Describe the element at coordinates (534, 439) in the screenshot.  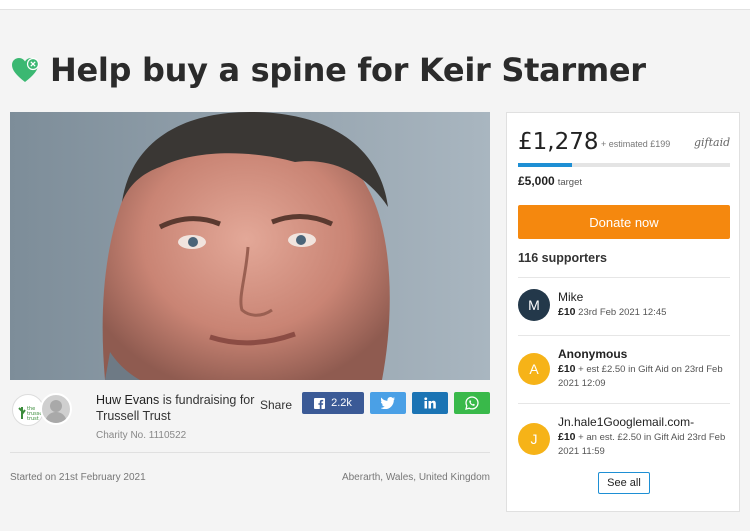
I see `donor-avatar: J` at that location.